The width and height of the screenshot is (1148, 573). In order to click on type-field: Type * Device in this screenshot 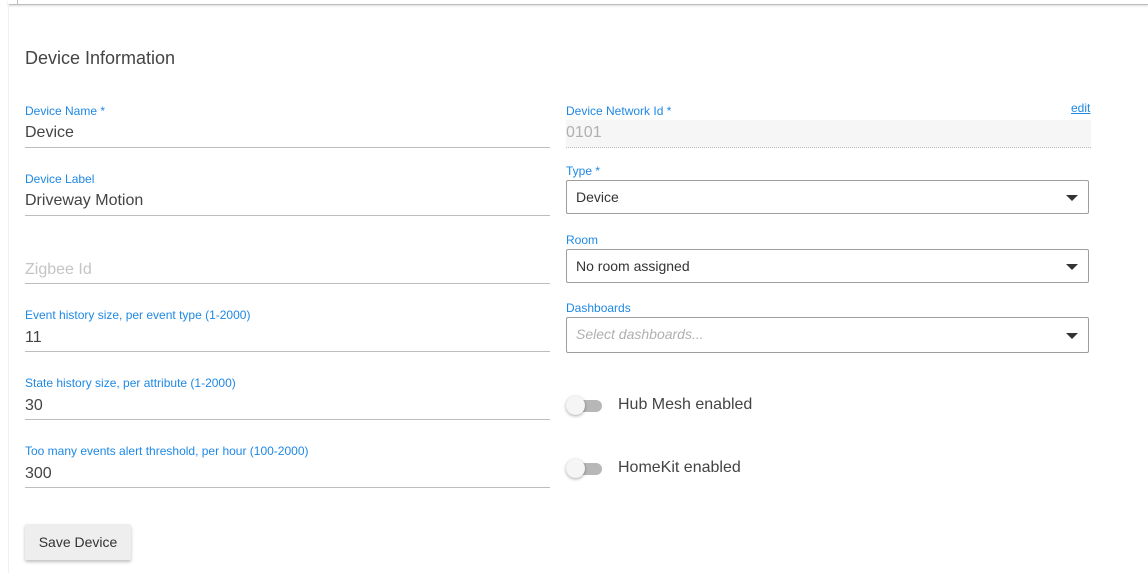, I will do `click(828, 190)`.